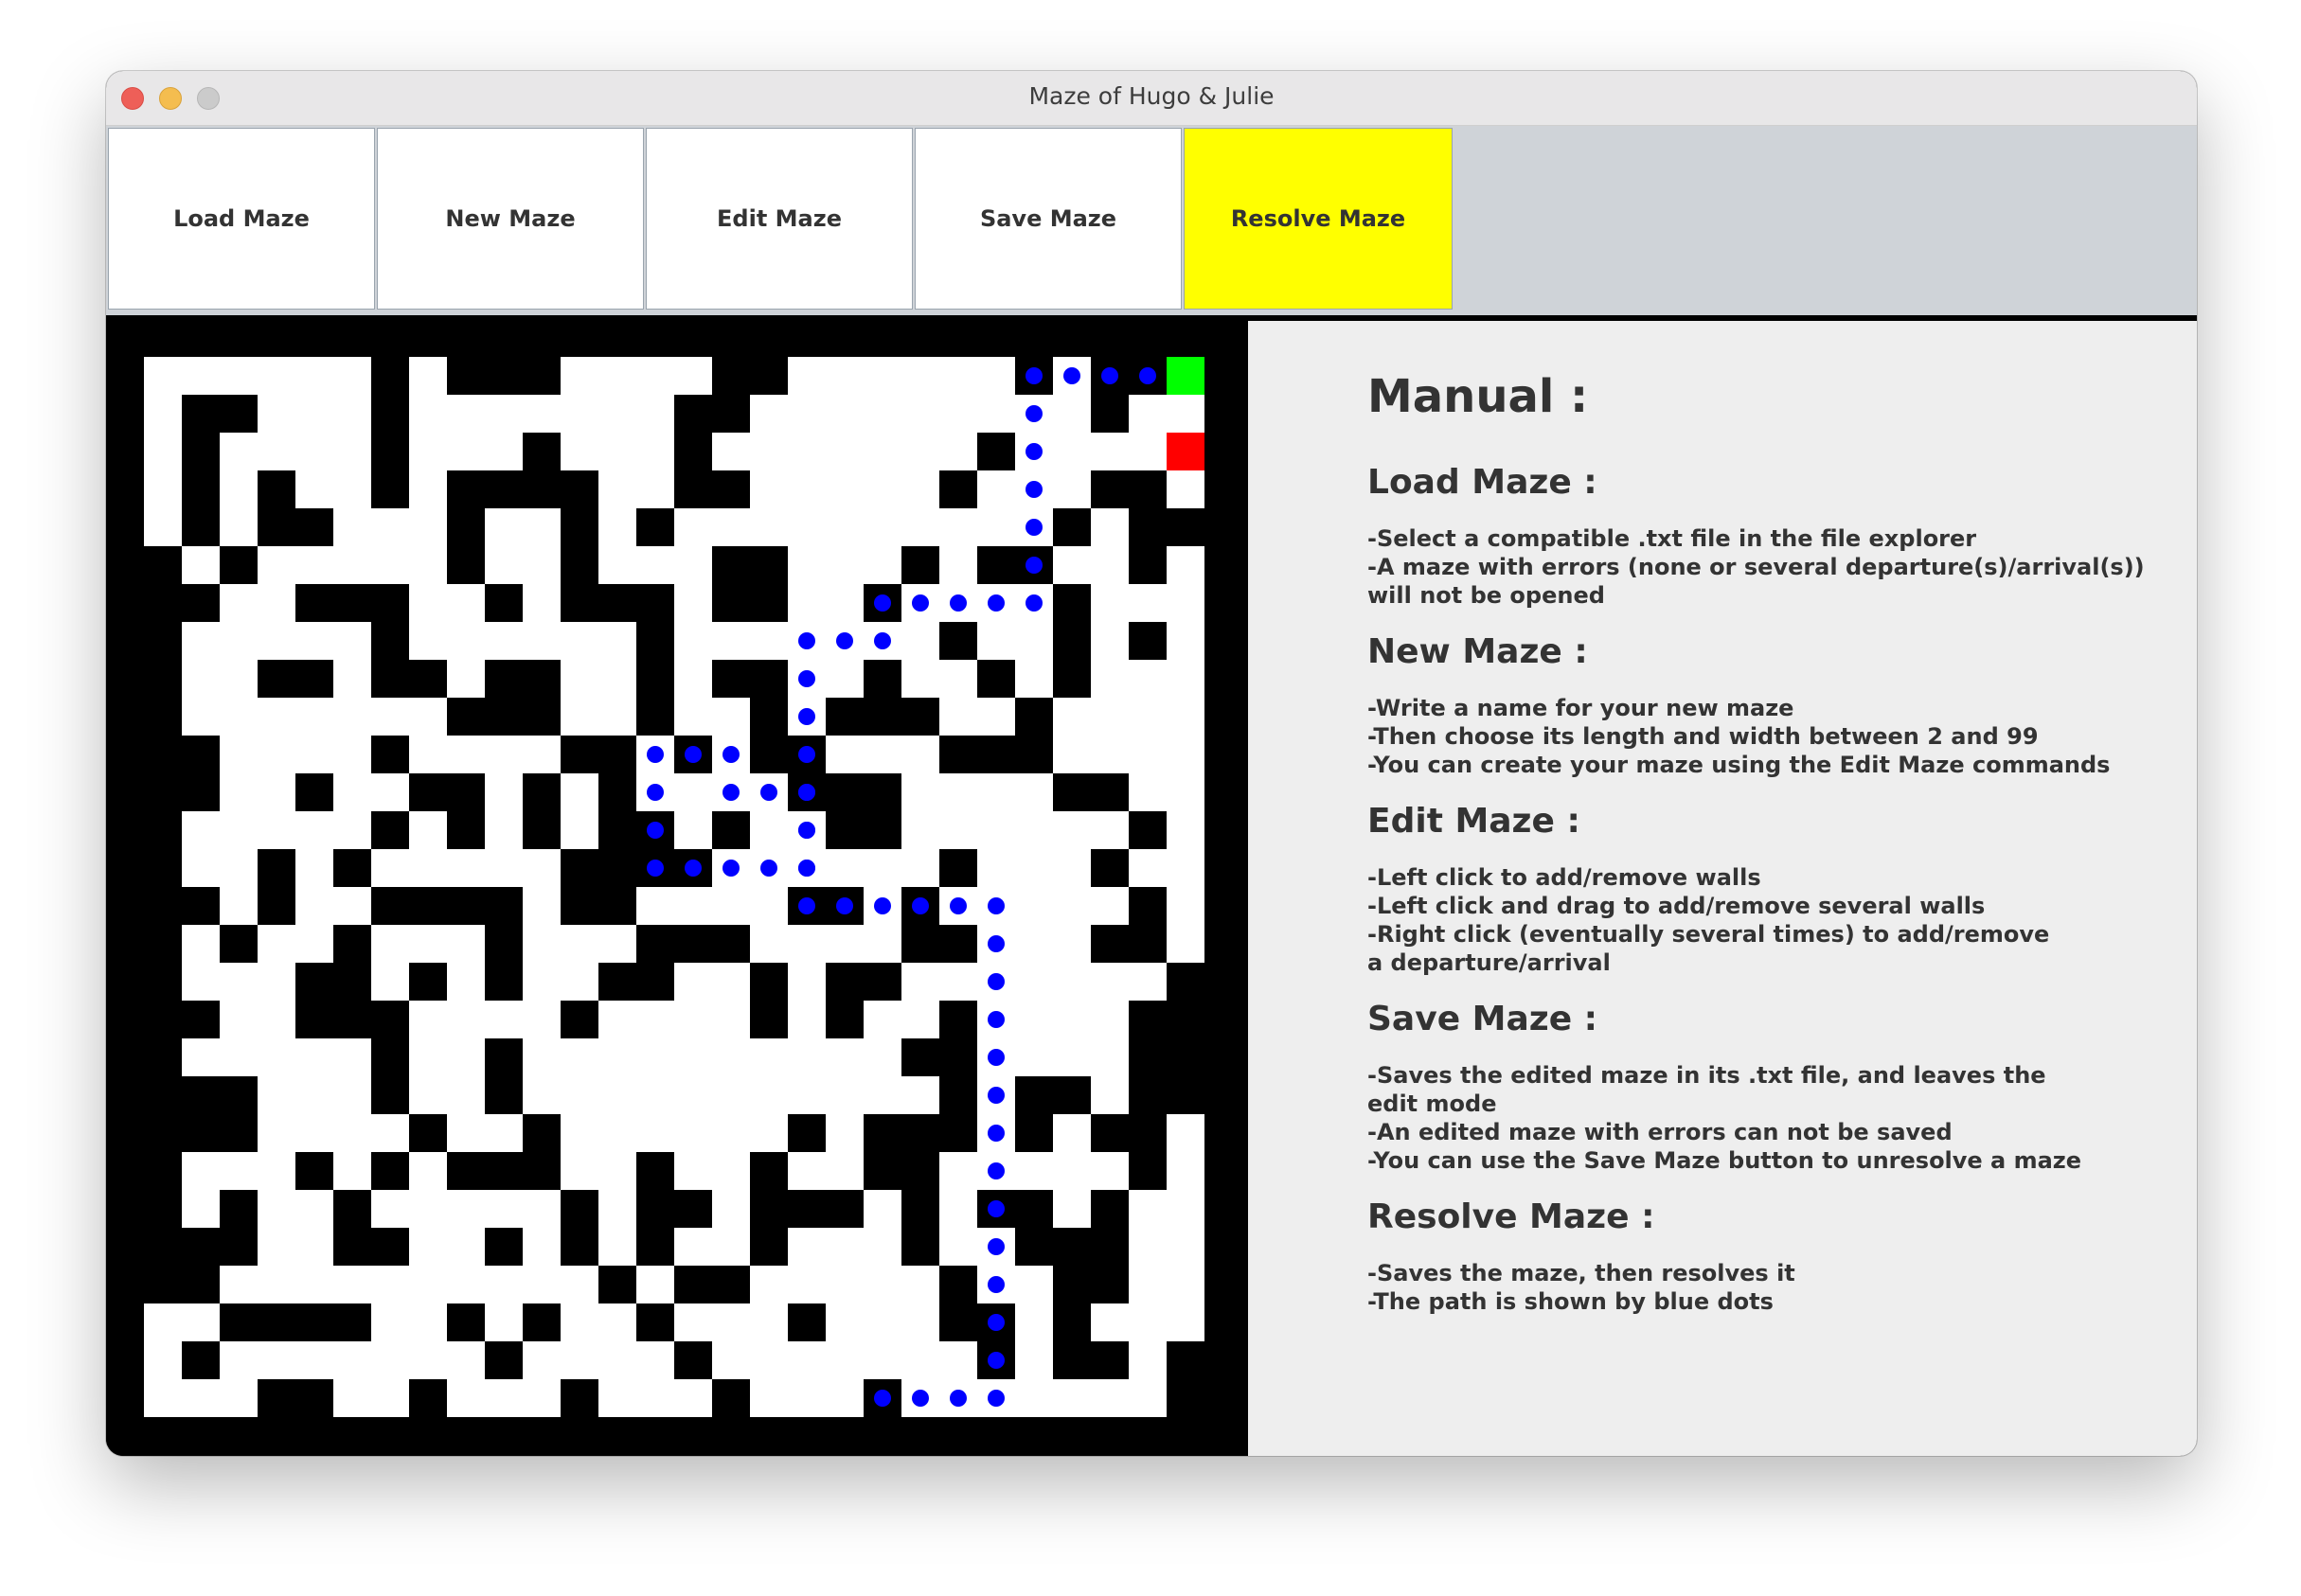 The height and width of the screenshot is (1596, 2301). I want to click on save-maze-button: Save Maze, so click(1048, 219).